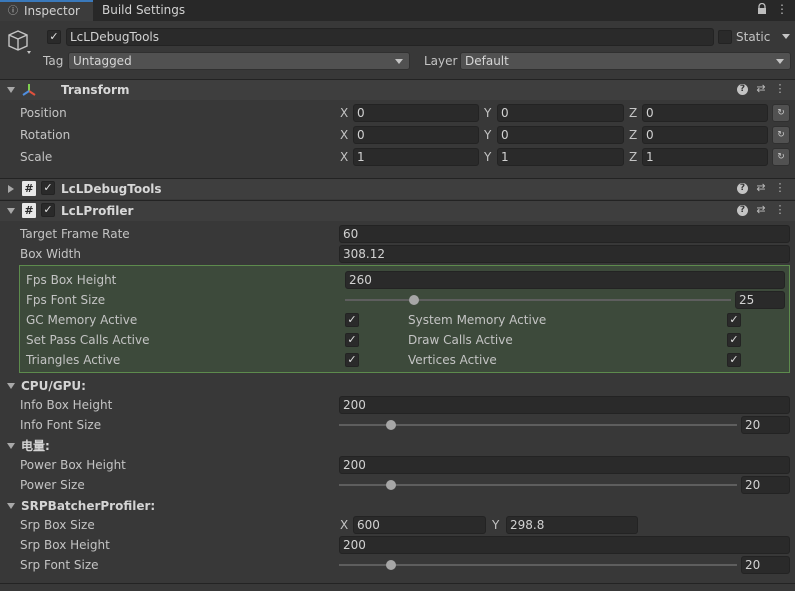  What do you see at coordinates (52, 485) in the screenshot?
I see `power-size-label: Power Size` at bounding box center [52, 485].